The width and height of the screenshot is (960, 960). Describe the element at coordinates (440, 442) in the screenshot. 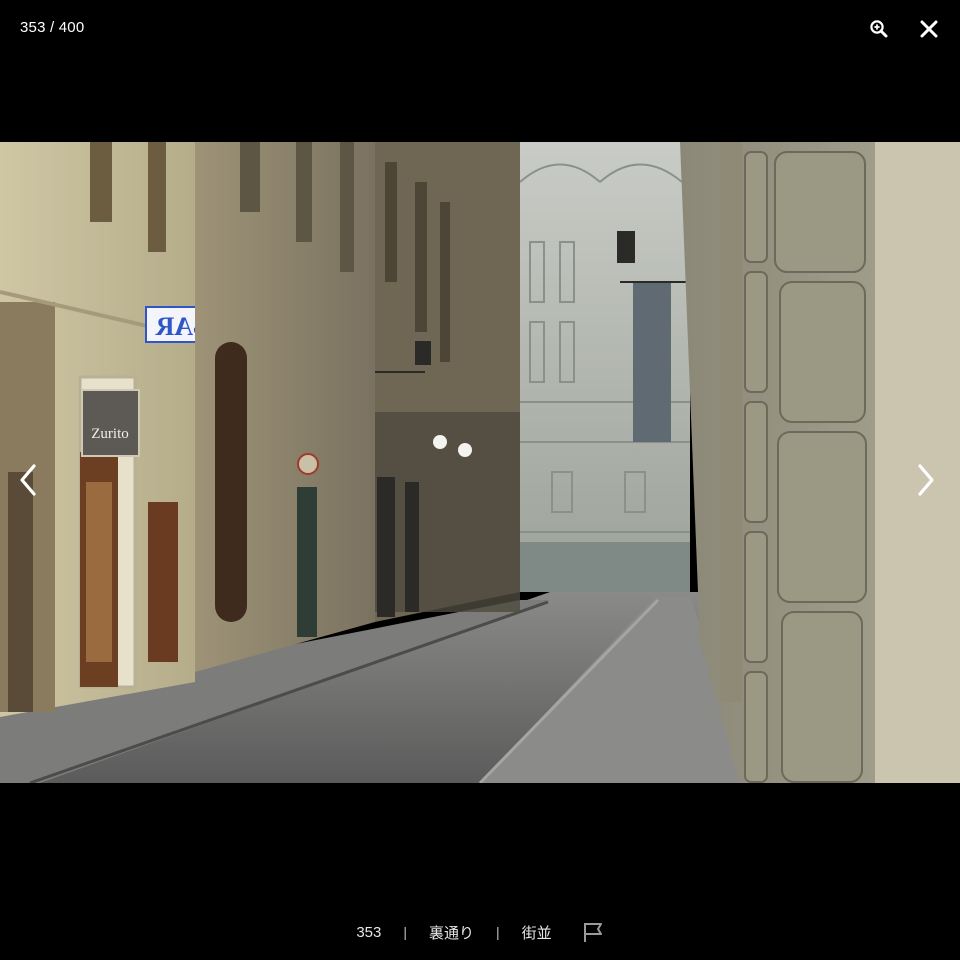

I see `street-lamp-globe` at that location.